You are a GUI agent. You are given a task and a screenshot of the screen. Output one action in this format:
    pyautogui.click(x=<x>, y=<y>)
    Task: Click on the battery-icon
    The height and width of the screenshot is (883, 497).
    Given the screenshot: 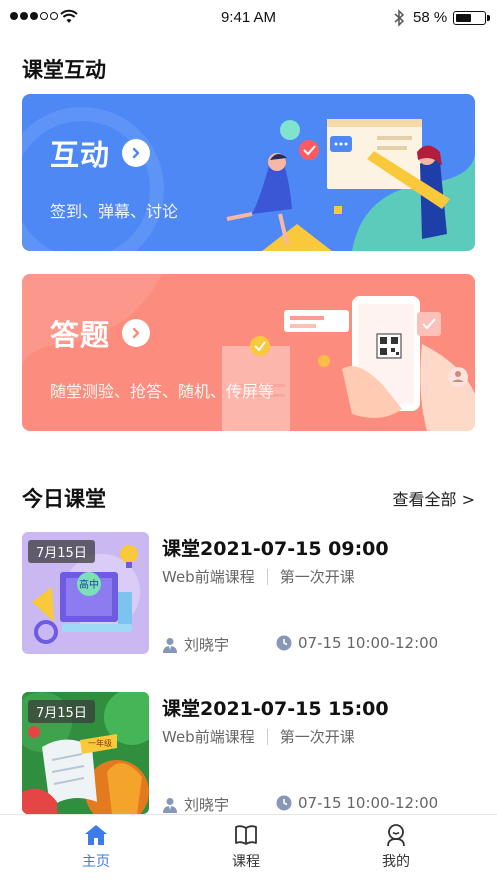 What is the action you would take?
    pyautogui.click(x=469, y=18)
    